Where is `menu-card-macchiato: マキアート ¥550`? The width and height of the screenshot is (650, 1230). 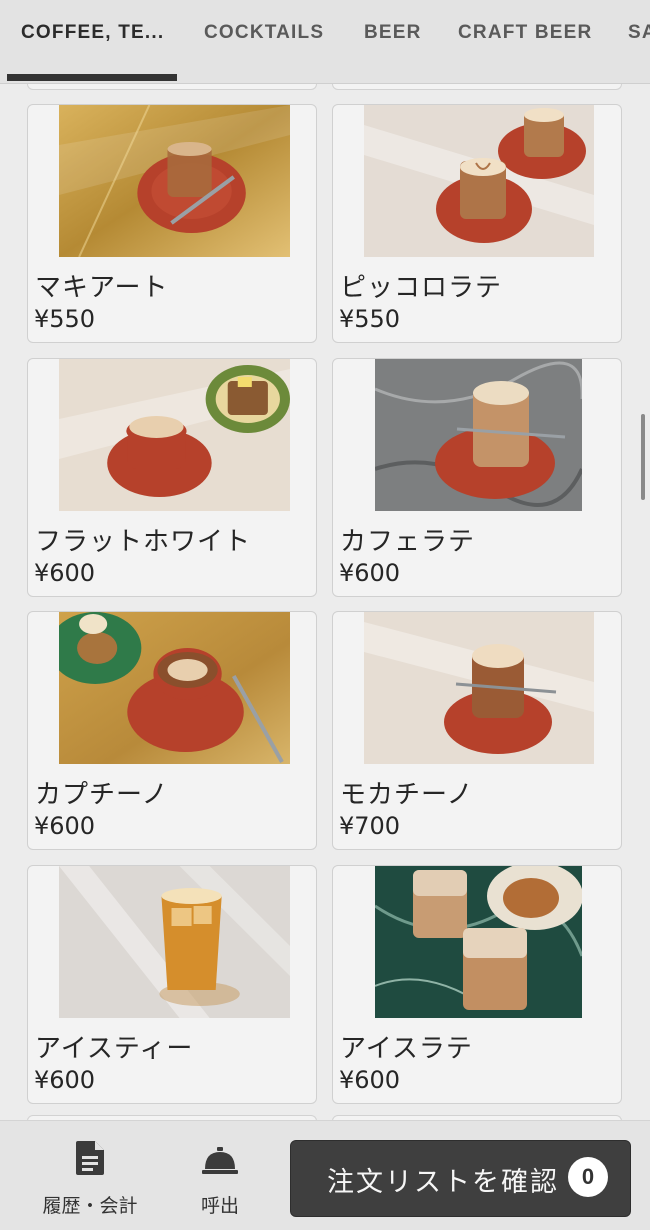 menu-card-macchiato: マキアート ¥550 is located at coordinates (172, 223).